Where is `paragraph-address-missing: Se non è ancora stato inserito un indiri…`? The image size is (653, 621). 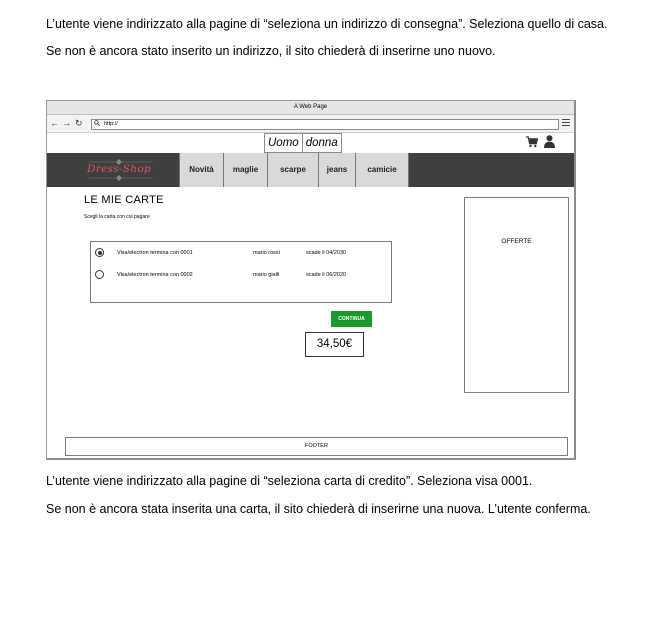
paragraph-address-missing: Se non è ancora stato inserito un indiri… is located at coordinates (271, 51).